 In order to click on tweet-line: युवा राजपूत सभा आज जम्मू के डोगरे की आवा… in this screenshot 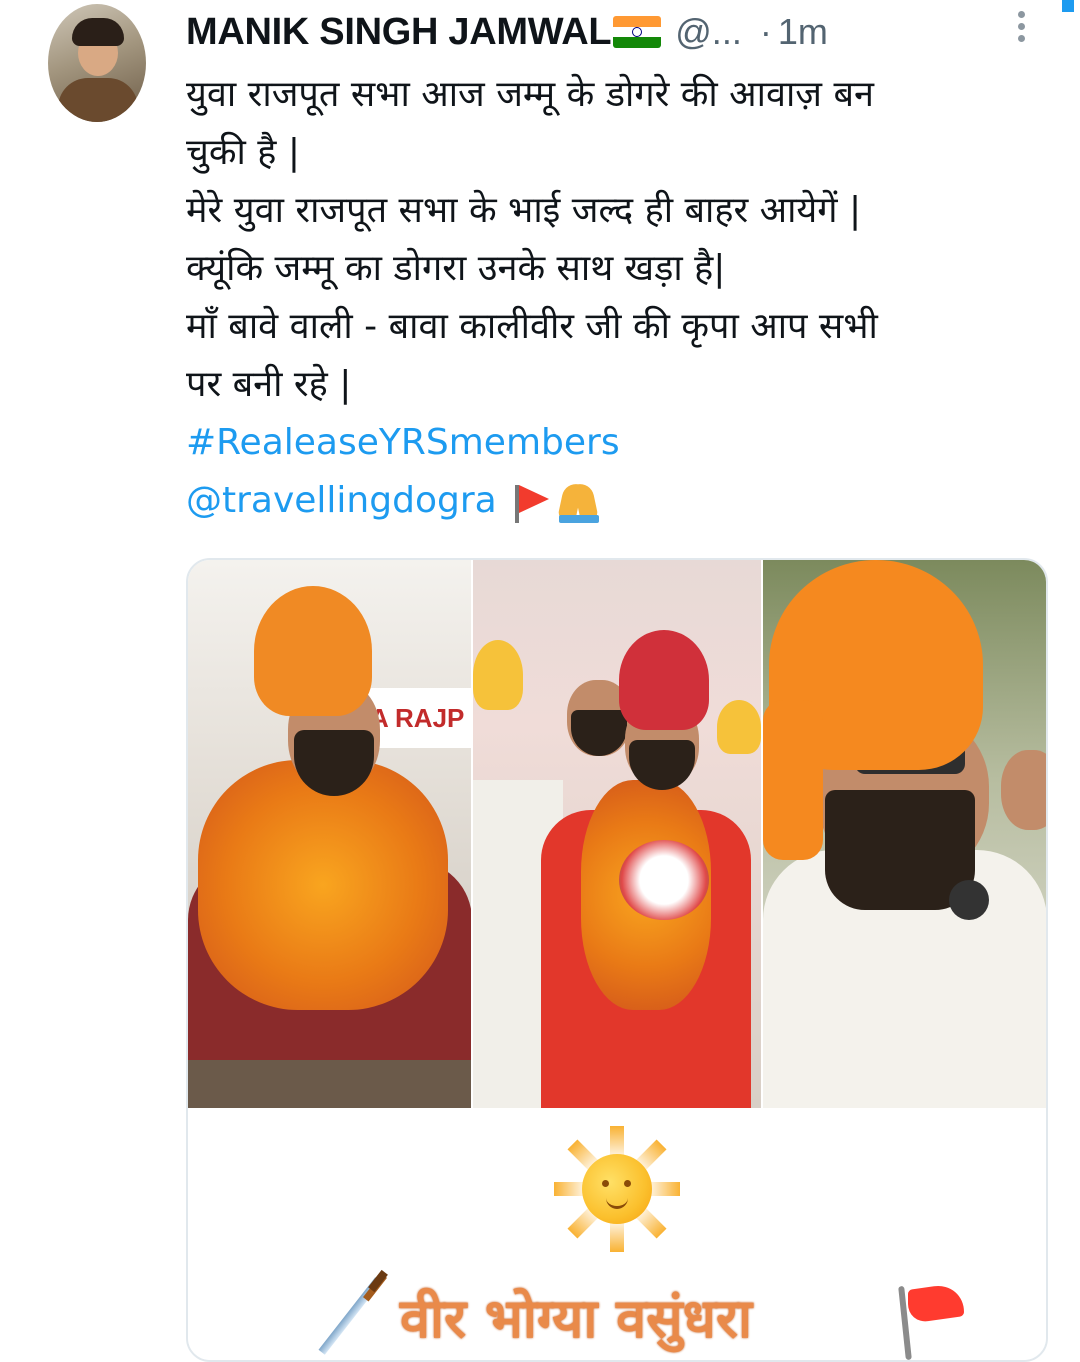, I will do `click(530, 94)`.